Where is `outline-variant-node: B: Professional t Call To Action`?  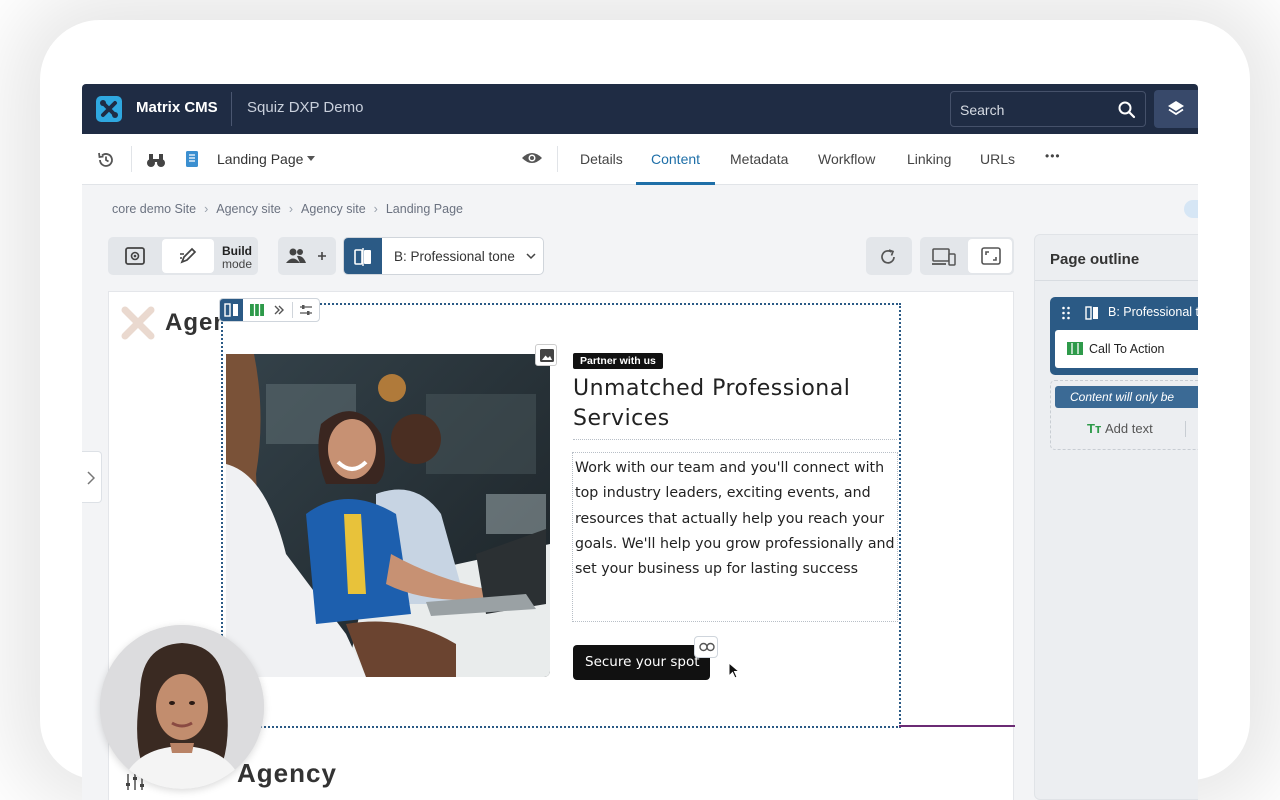
outline-variant-node: B: Professional t Call To Action is located at coordinates (1124, 336).